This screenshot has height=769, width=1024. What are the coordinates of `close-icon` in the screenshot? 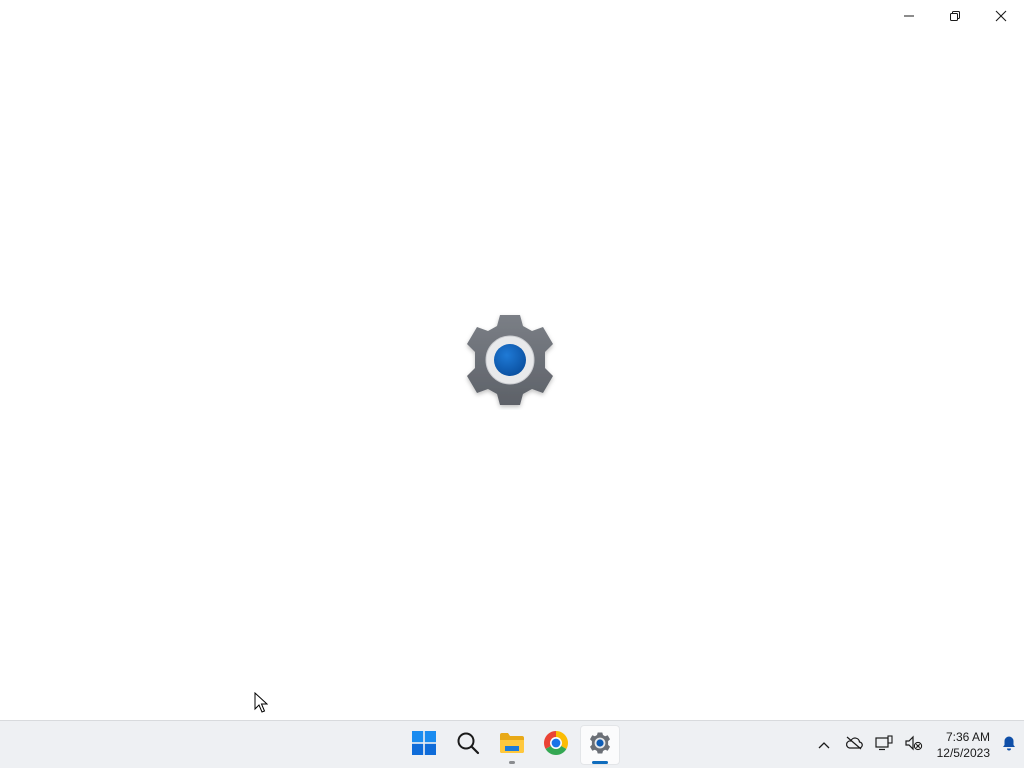 It's located at (1001, 16).